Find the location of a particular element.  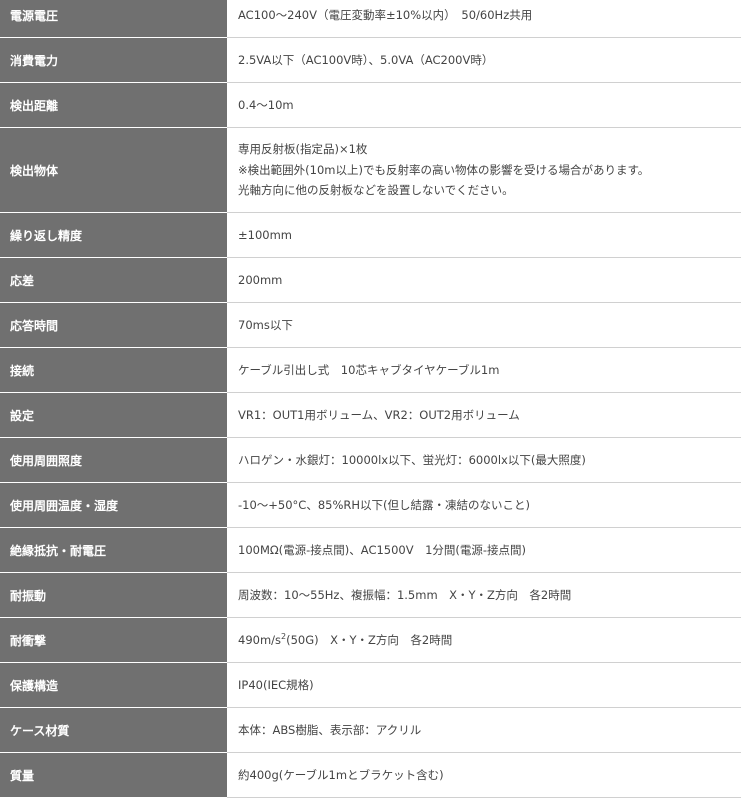

spec-row: 設定 VR1：OUT1用ボリューム、VR2：OUT2用ボリューム is located at coordinates (370, 415).